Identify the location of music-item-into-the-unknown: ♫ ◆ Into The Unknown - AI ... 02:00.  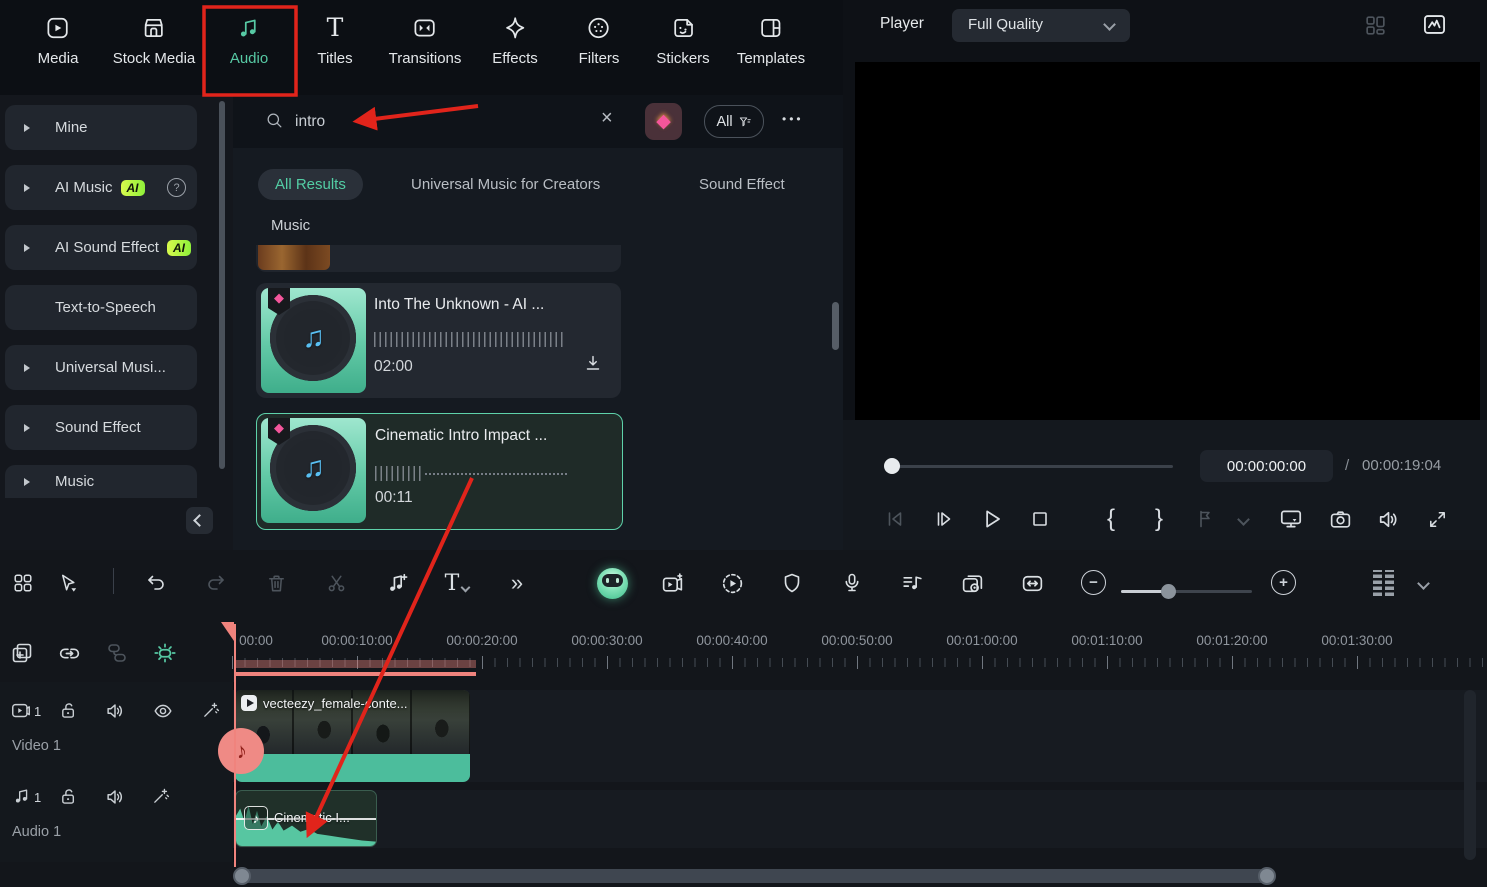
(438, 340).